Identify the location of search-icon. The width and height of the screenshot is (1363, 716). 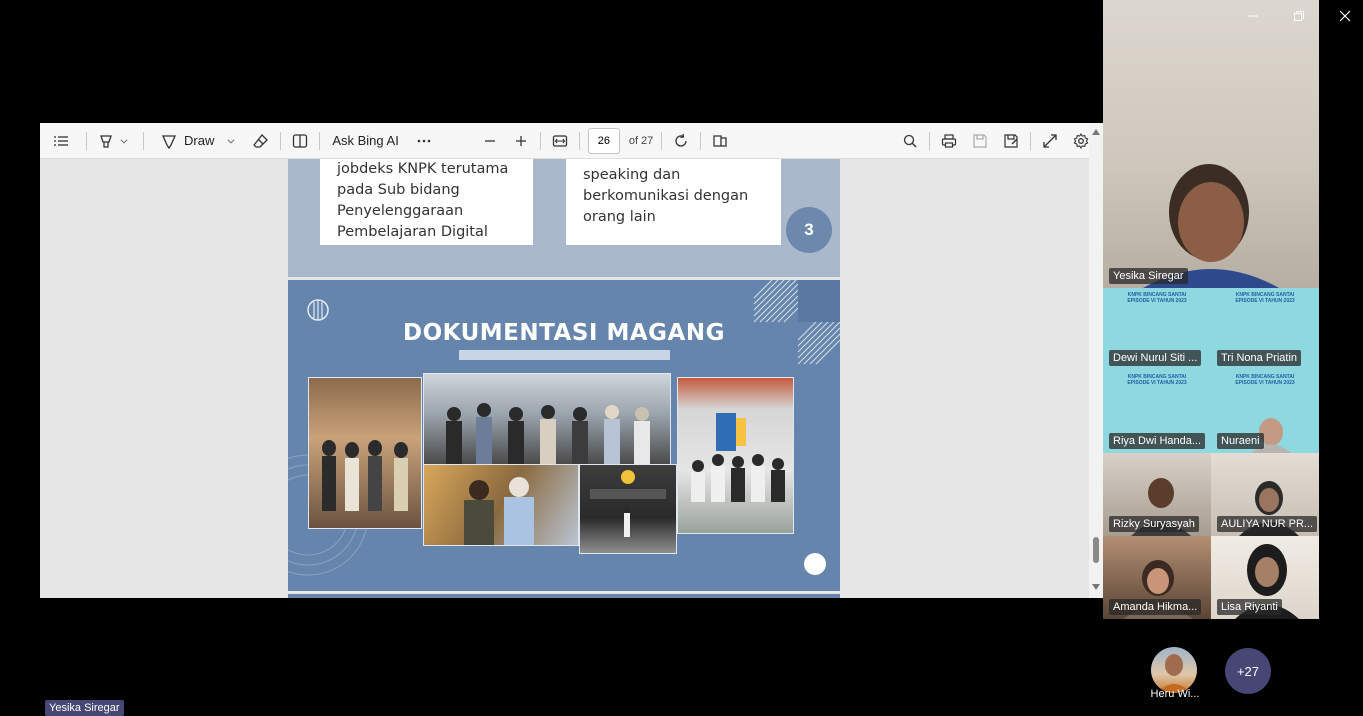
(910, 141).